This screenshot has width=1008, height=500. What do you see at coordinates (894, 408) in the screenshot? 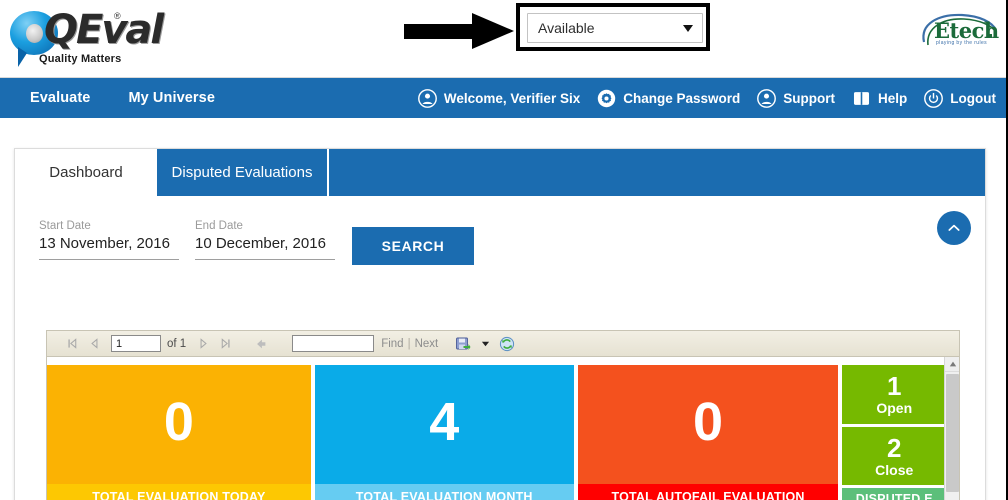
I see `kpi-disputed-open-label: Open` at bounding box center [894, 408].